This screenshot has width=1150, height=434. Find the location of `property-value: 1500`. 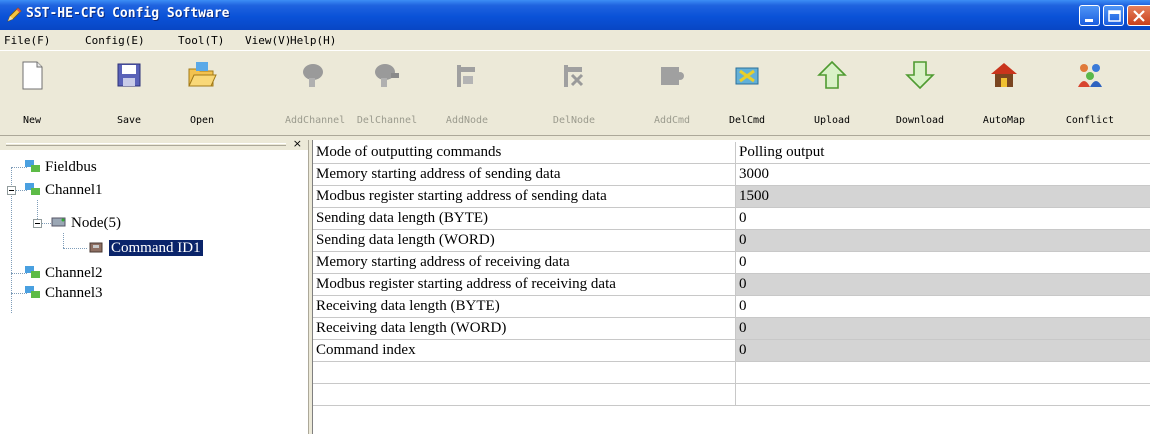

property-value: 1500 is located at coordinates (943, 196).